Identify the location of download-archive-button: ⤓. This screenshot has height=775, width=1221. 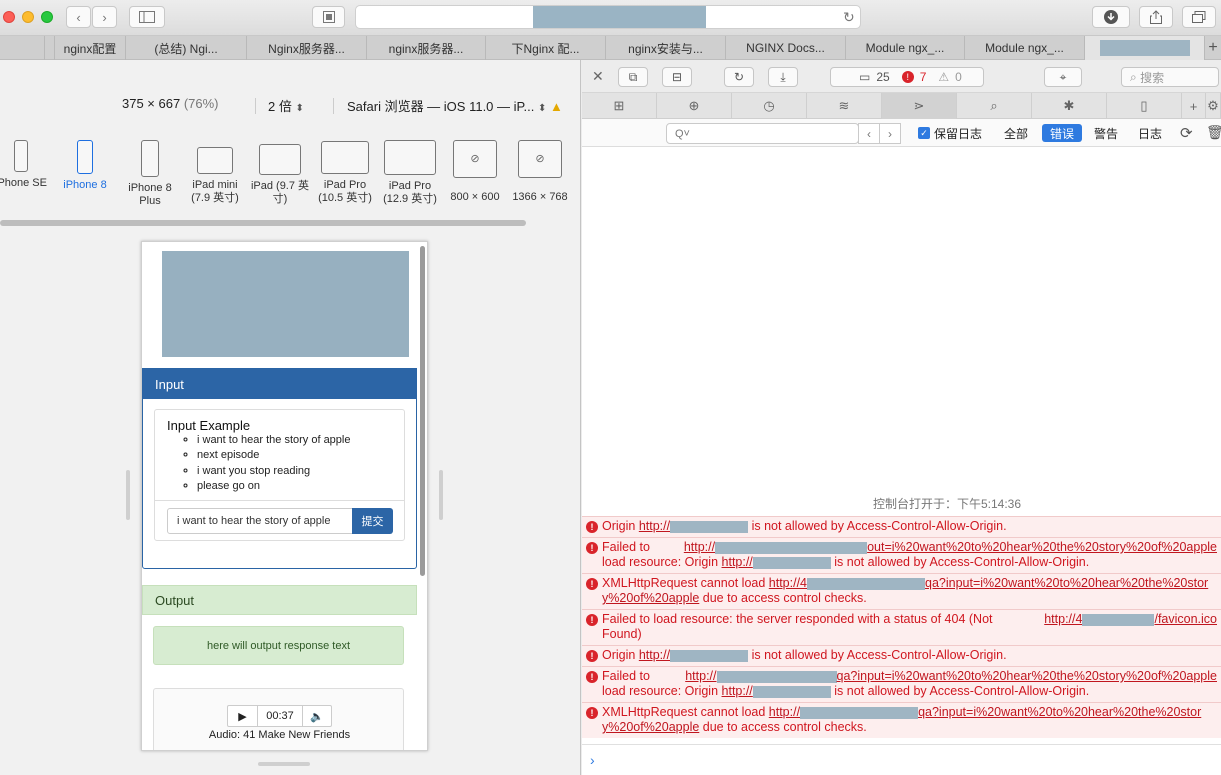
(783, 77).